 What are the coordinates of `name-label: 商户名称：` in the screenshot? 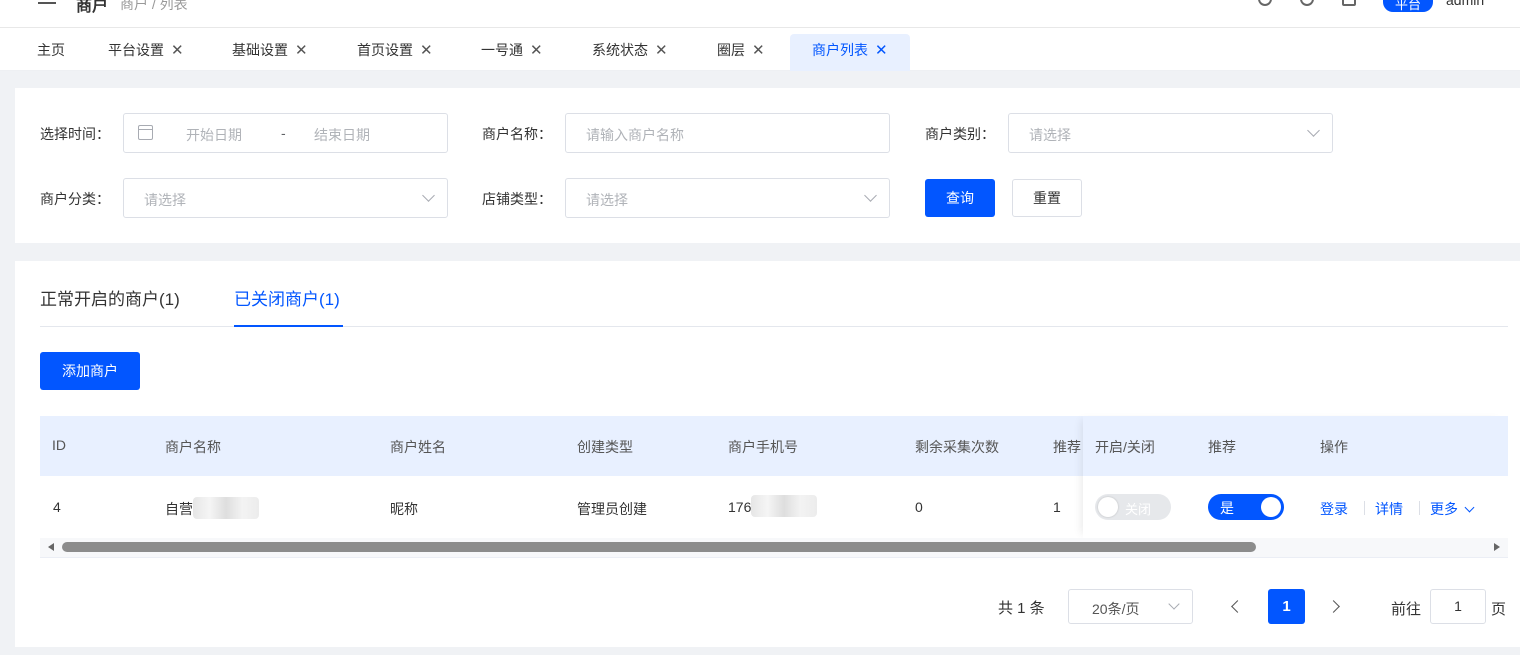 It's located at (517, 134).